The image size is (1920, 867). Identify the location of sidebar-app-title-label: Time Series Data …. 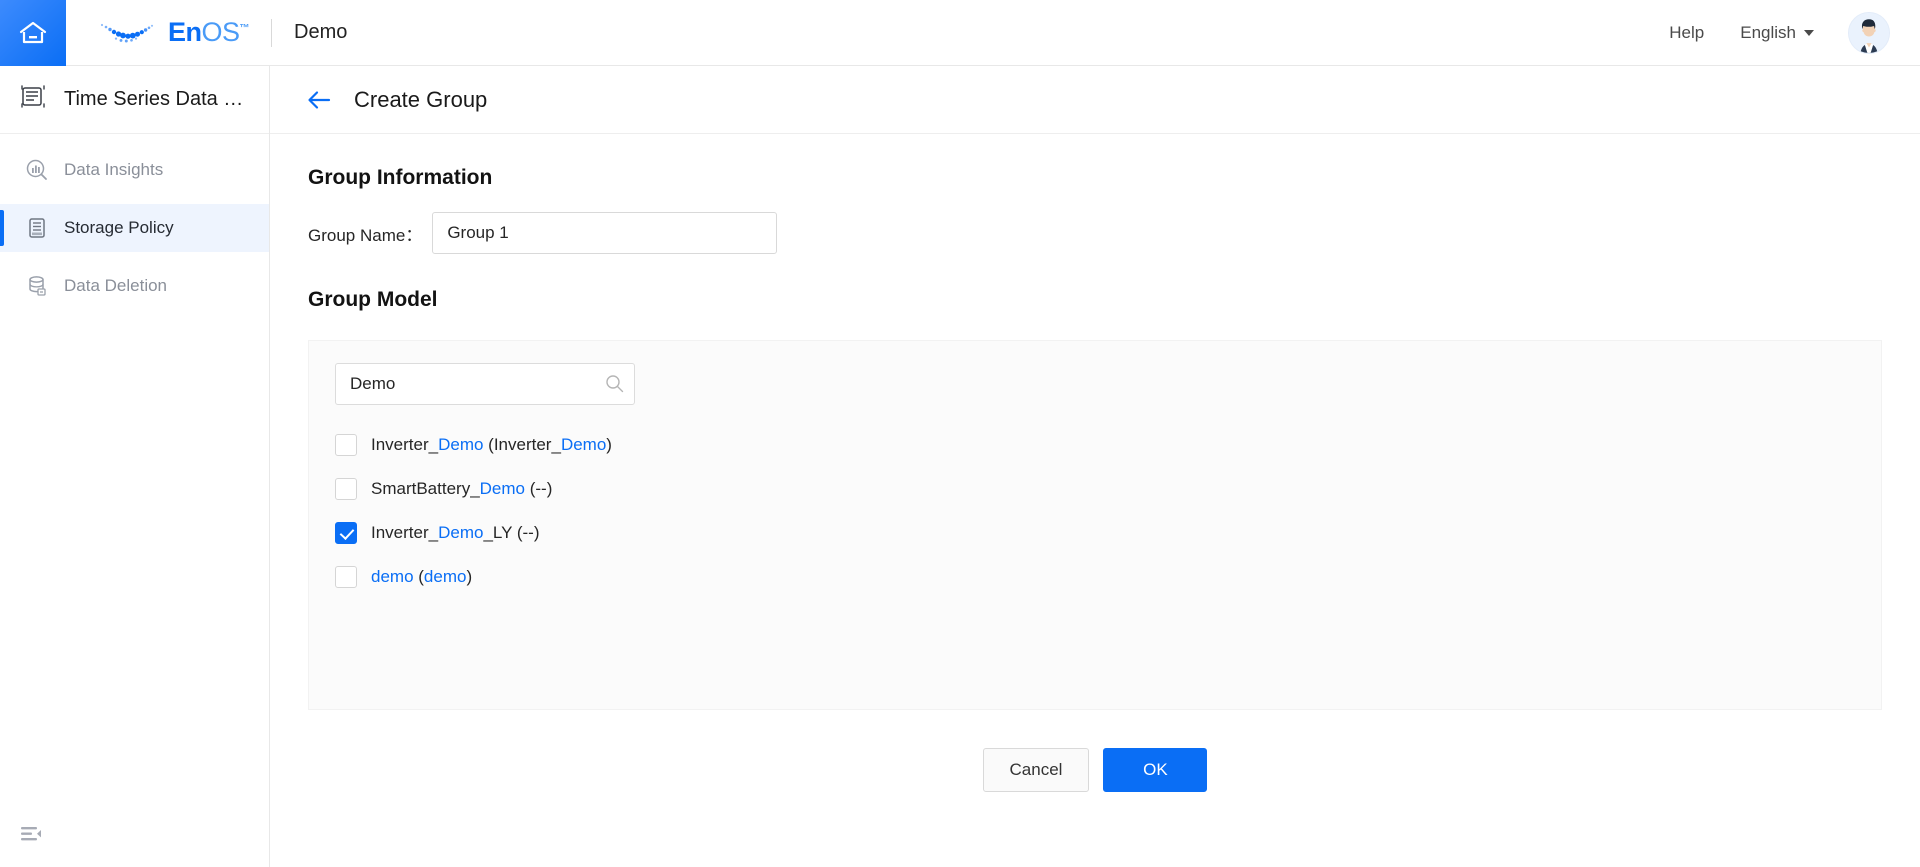
(154, 99).